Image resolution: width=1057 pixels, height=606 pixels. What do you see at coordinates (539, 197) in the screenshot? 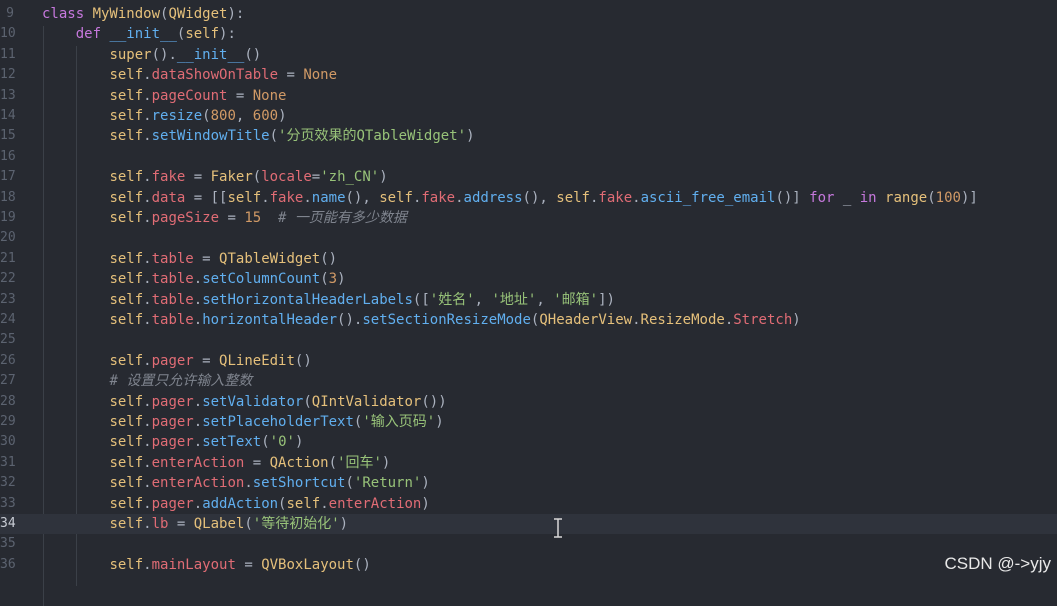
I see `code-token: (),` at bounding box center [539, 197].